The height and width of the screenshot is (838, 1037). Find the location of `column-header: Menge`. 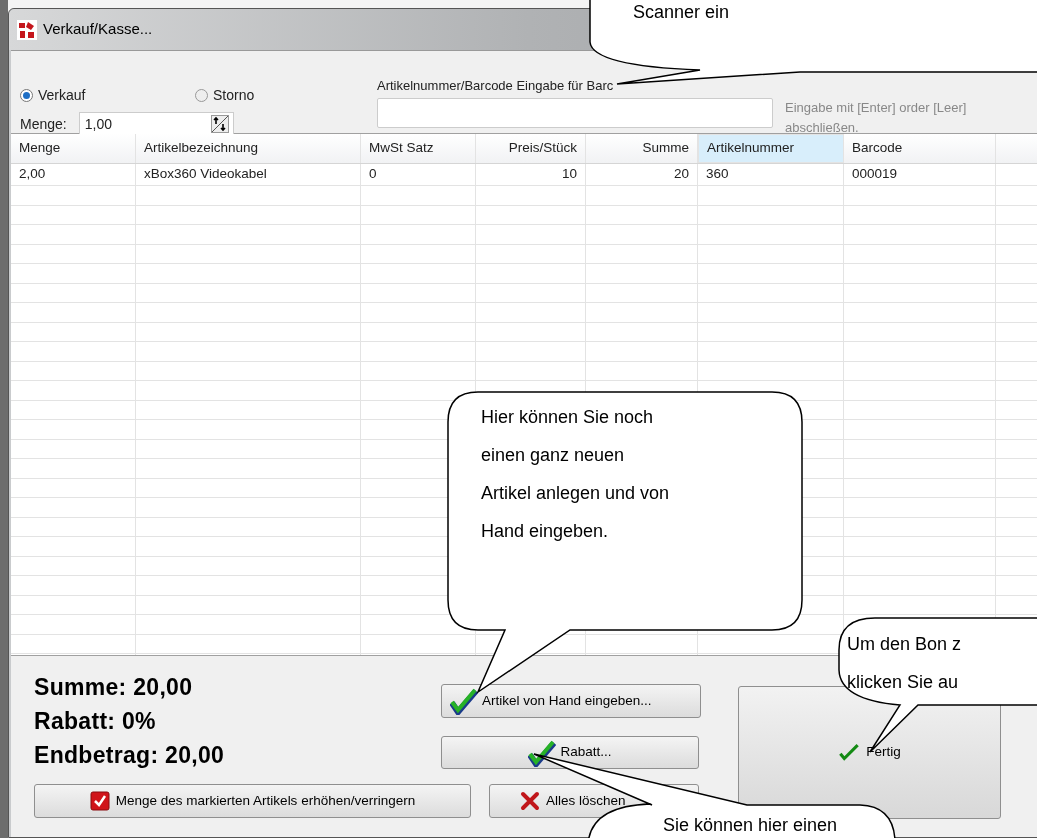

column-header: Menge is located at coordinates (73, 148).